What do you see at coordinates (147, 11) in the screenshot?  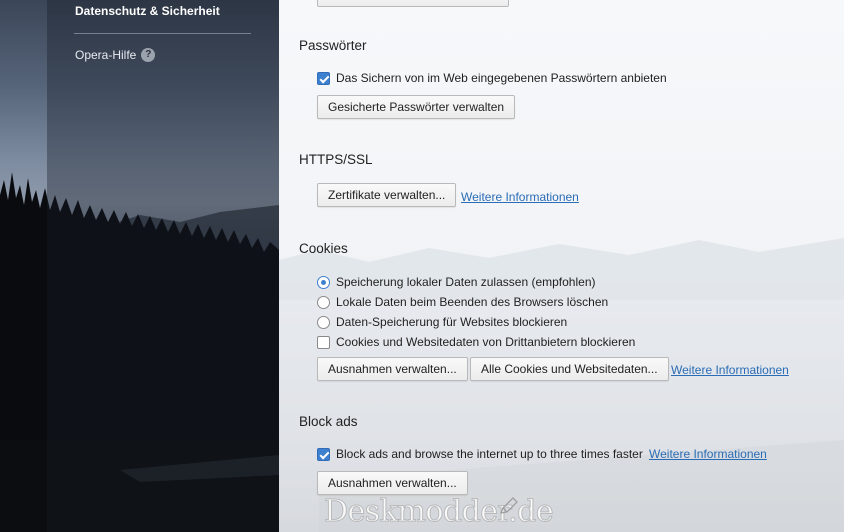 I see `sidebar-item-privacy-security: Datenschutz & Sicherheit` at bounding box center [147, 11].